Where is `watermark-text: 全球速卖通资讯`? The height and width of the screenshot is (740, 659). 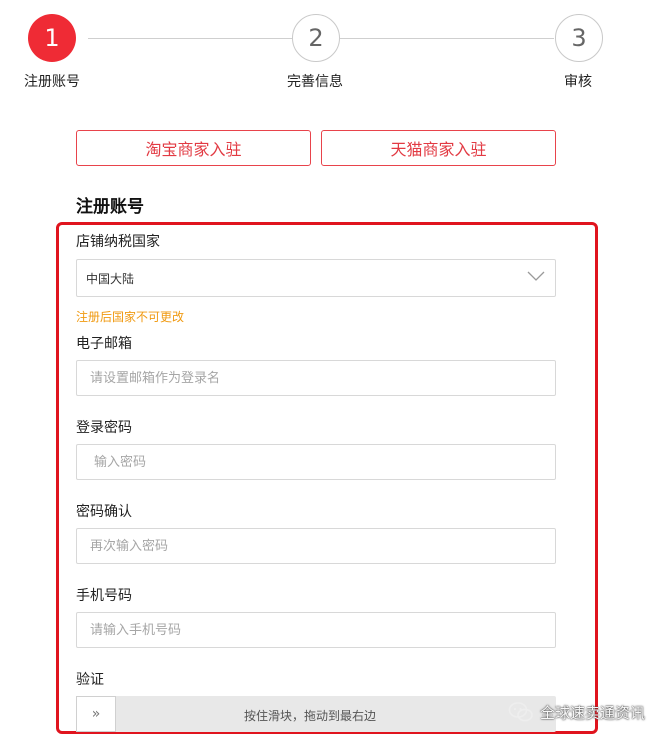
watermark-text: 全球速卖通资讯 is located at coordinates (592, 712).